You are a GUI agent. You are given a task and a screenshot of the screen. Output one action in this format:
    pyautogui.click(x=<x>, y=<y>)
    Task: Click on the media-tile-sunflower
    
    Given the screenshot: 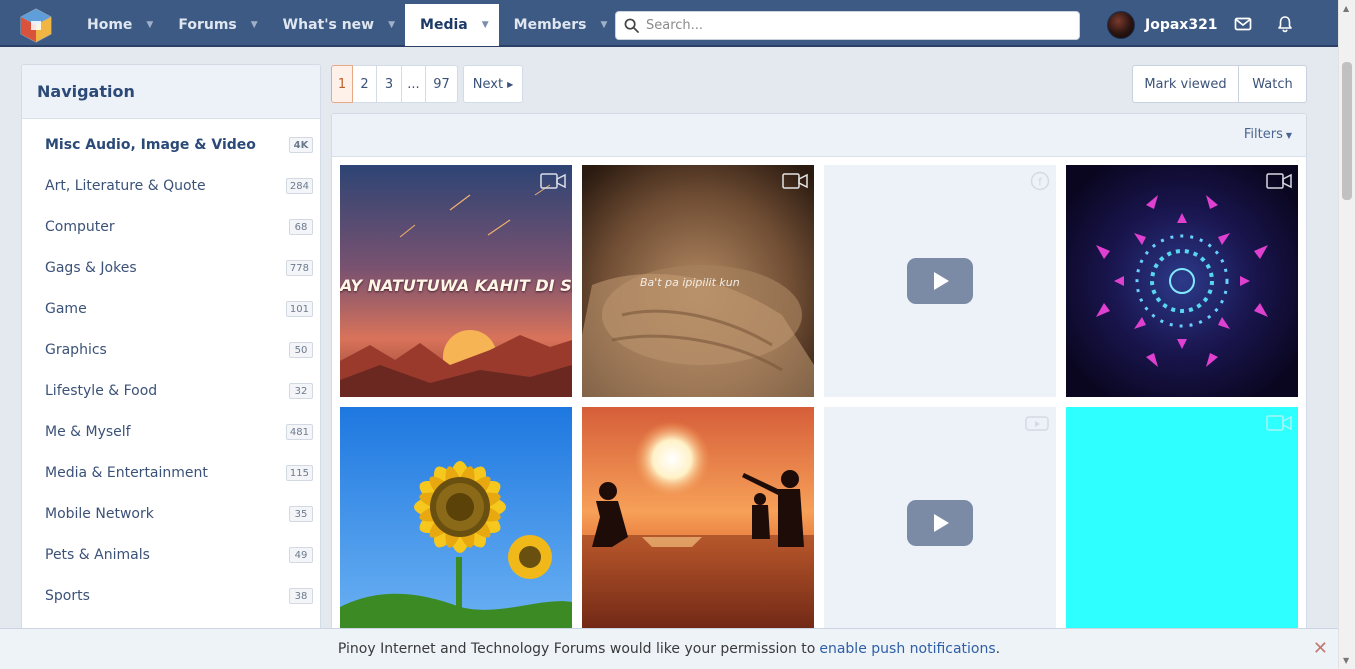 What is the action you would take?
    pyautogui.click(x=456, y=523)
    